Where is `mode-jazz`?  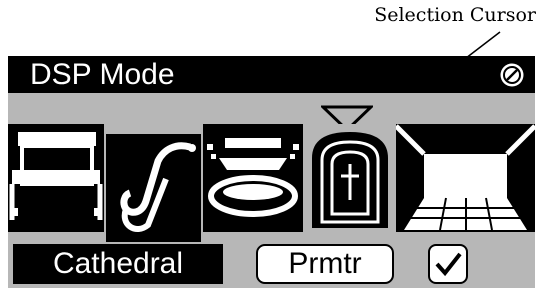
mode-jazz is located at coordinates (153, 188).